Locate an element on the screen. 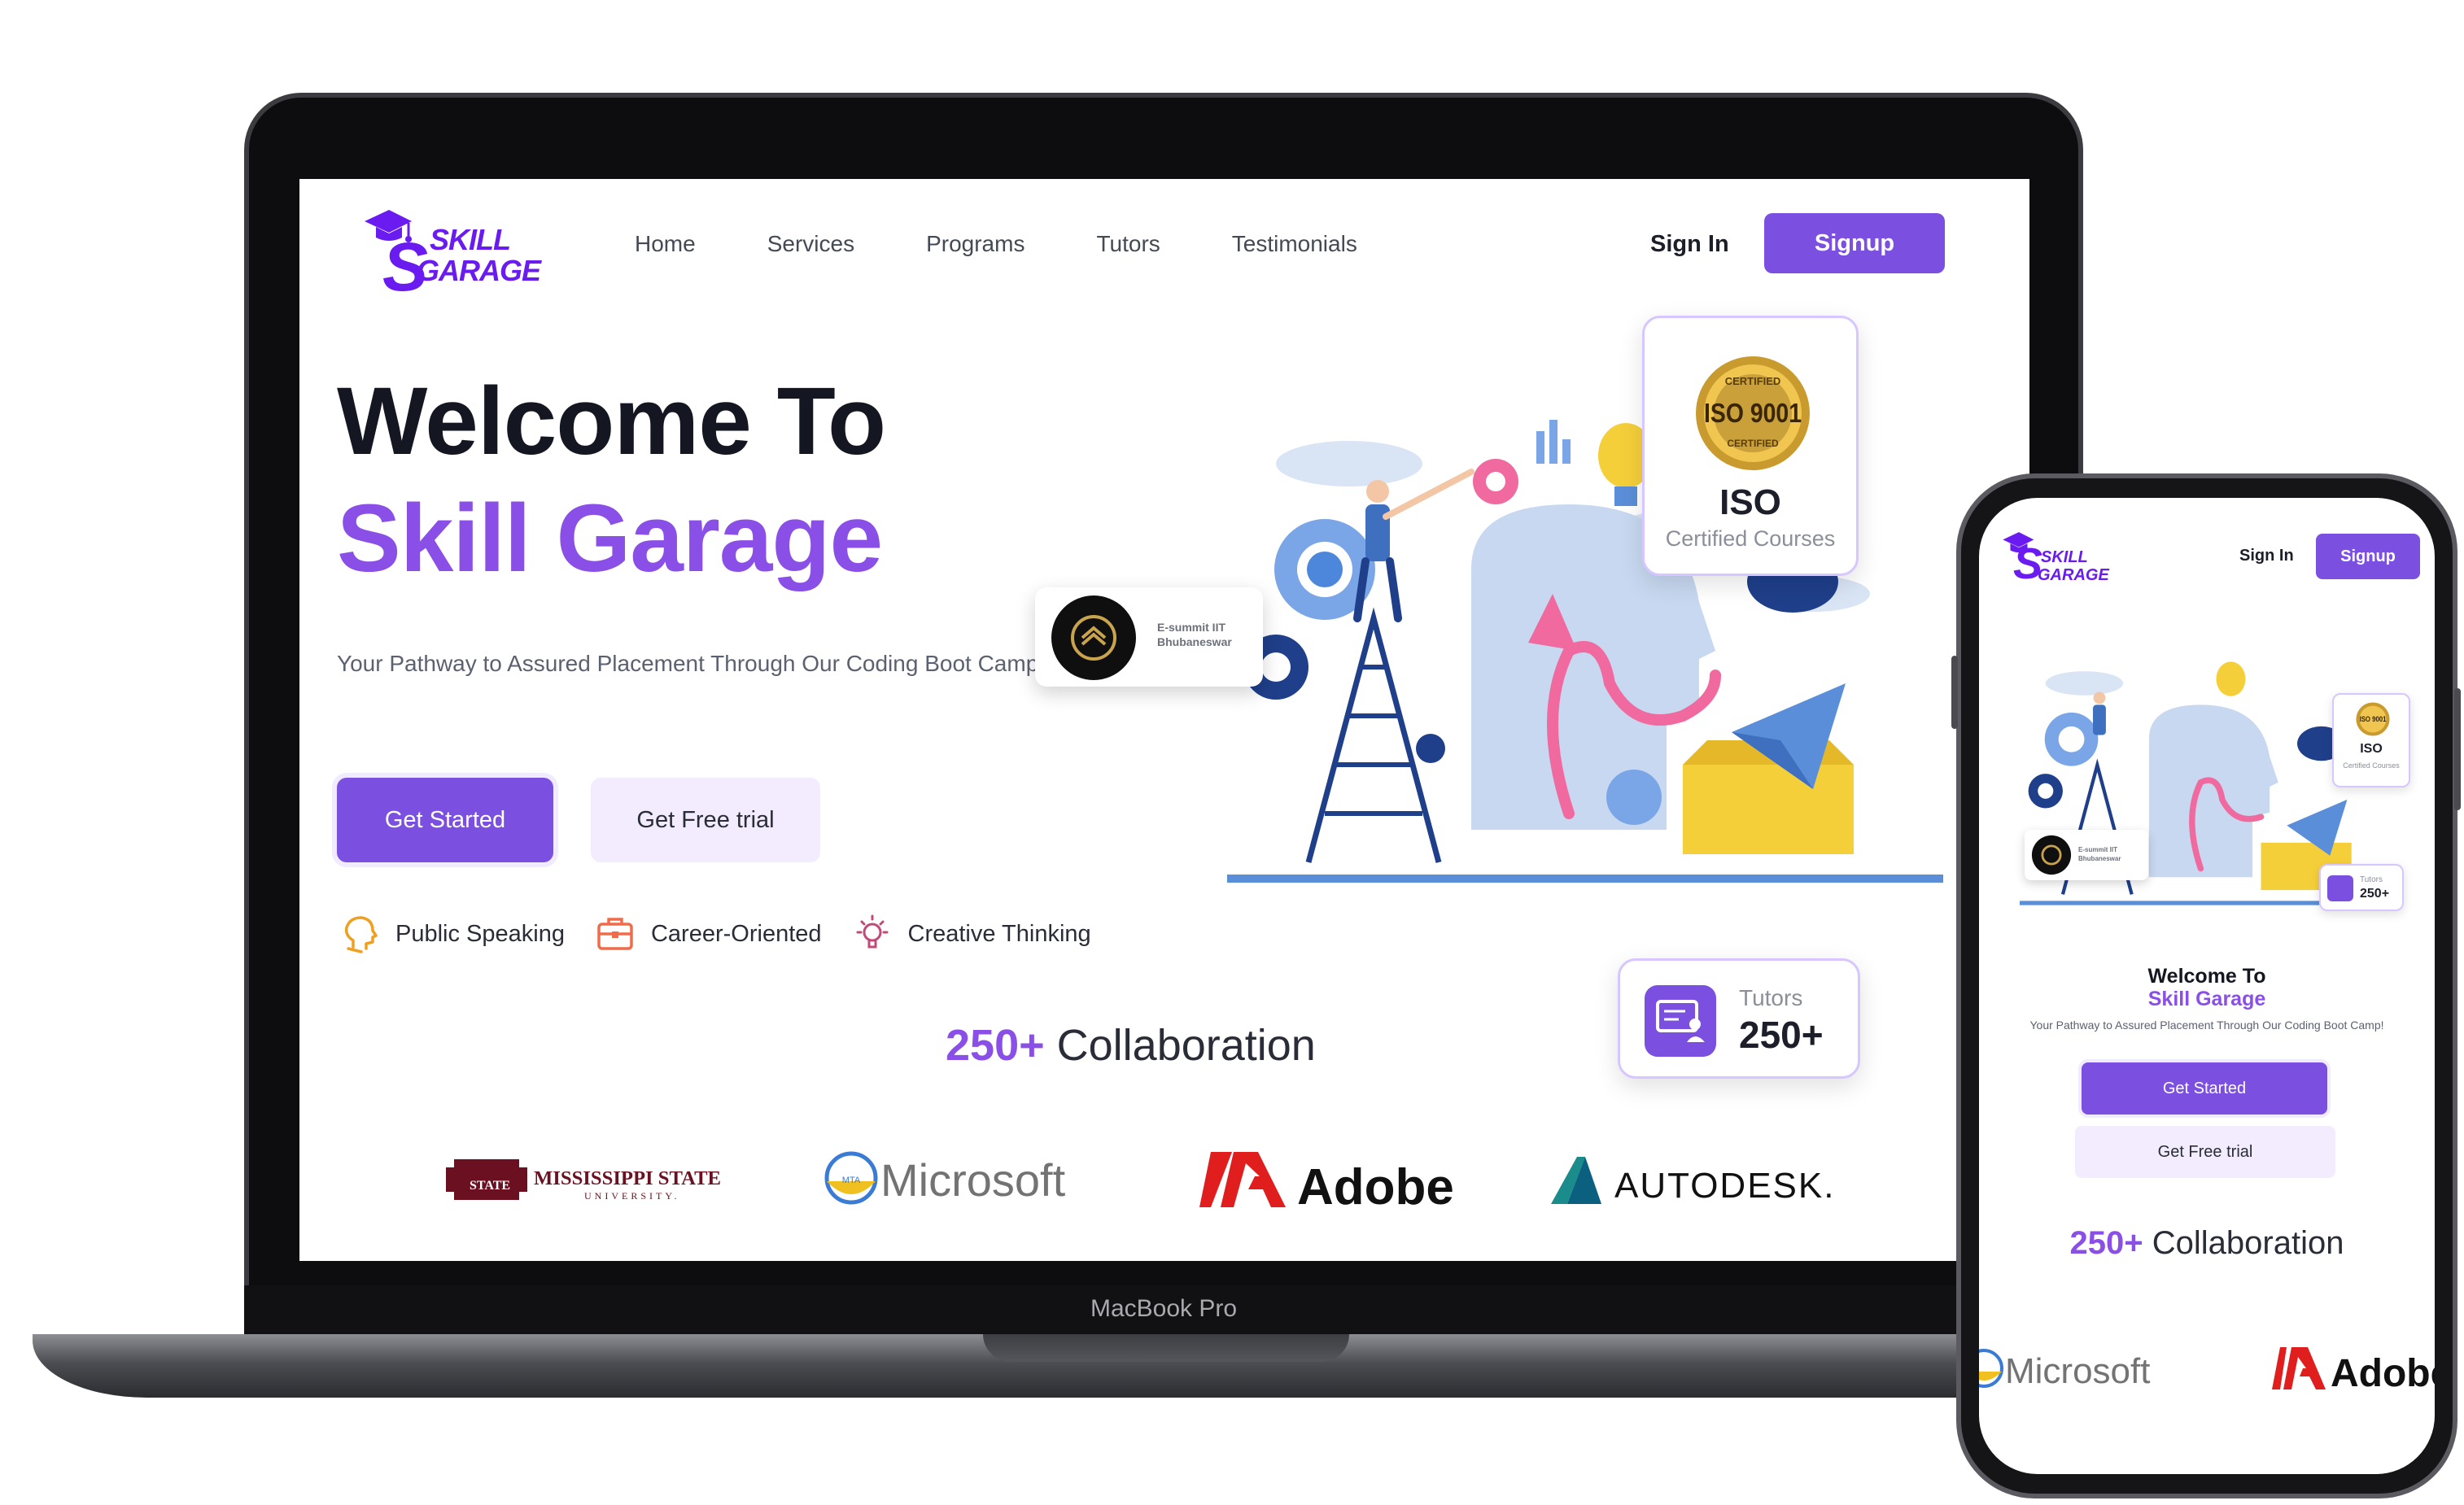  mobile-esummit-card: E-summit IIT Bhubaneswar is located at coordinates (2086, 855).